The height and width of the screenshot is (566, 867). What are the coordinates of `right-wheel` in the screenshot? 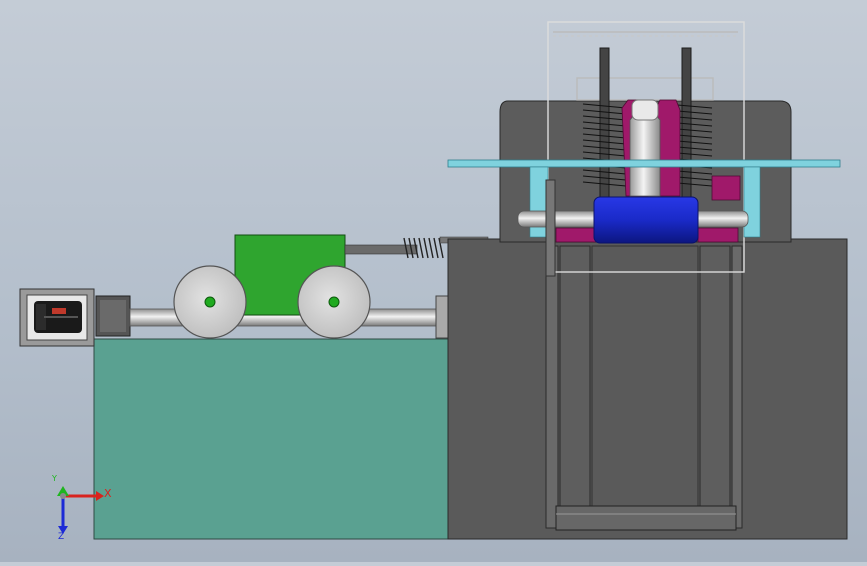 It's located at (334, 302).